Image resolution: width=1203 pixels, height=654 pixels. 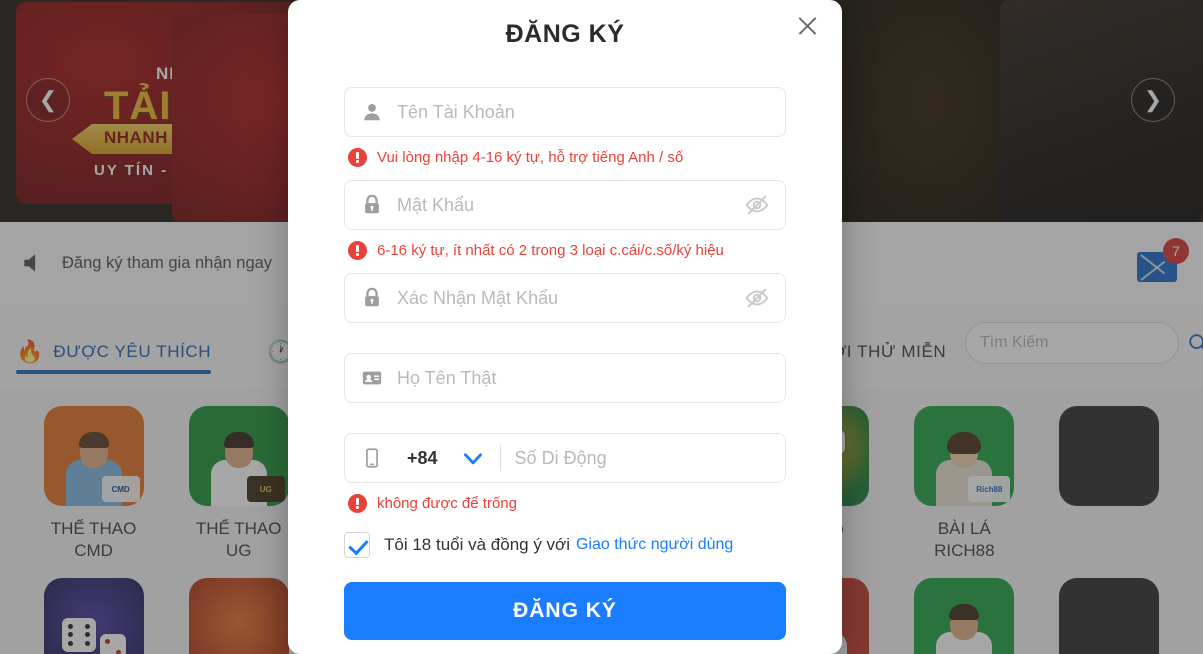 What do you see at coordinates (583, 112) in the screenshot?
I see `username-input` at bounding box center [583, 112].